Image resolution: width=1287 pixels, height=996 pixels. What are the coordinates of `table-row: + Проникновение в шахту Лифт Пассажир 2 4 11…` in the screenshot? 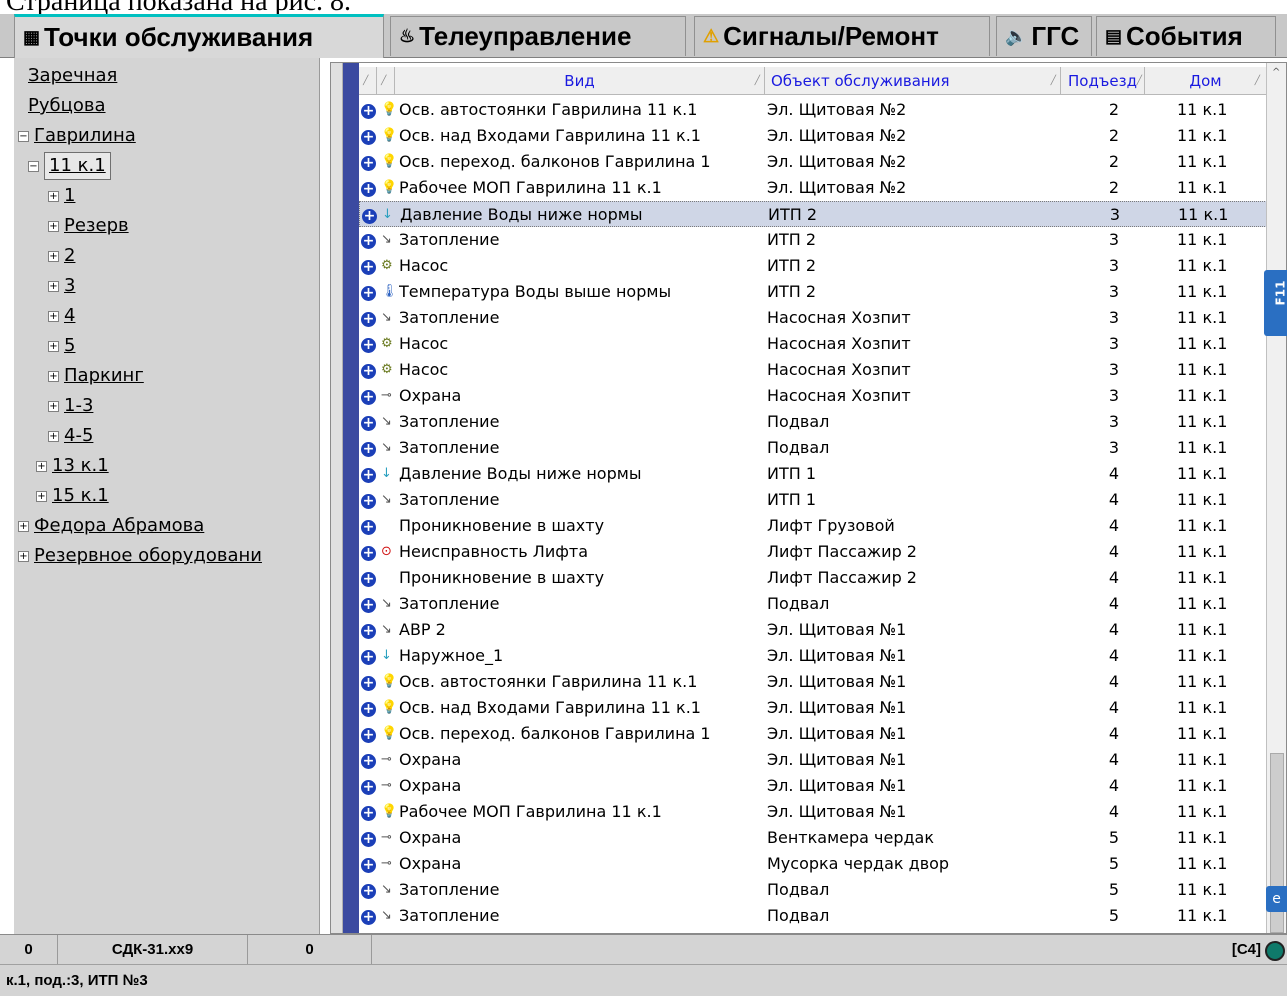 It's located at (814, 578).